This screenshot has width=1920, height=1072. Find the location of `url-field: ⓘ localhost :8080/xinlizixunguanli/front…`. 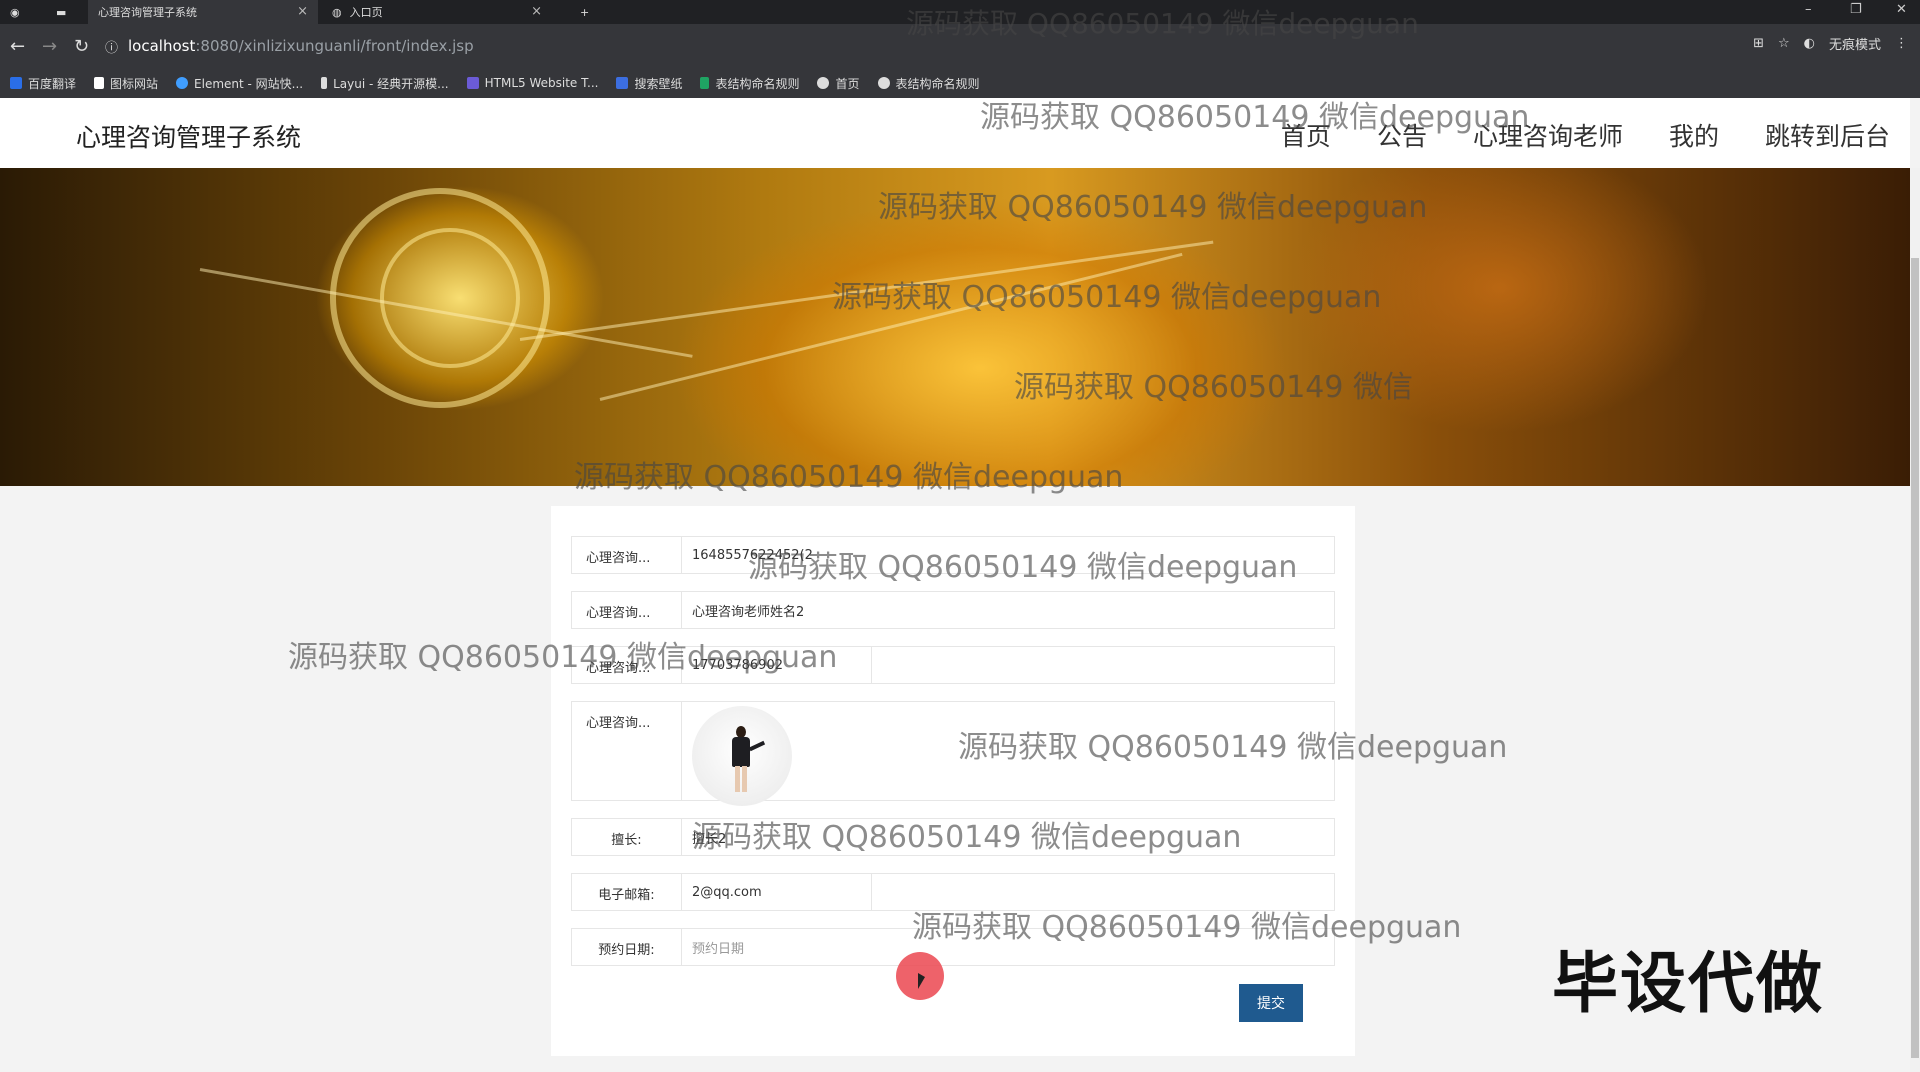

url-field: ⓘ localhost :8080/xinlizixunguanli/front… is located at coordinates (905, 46).